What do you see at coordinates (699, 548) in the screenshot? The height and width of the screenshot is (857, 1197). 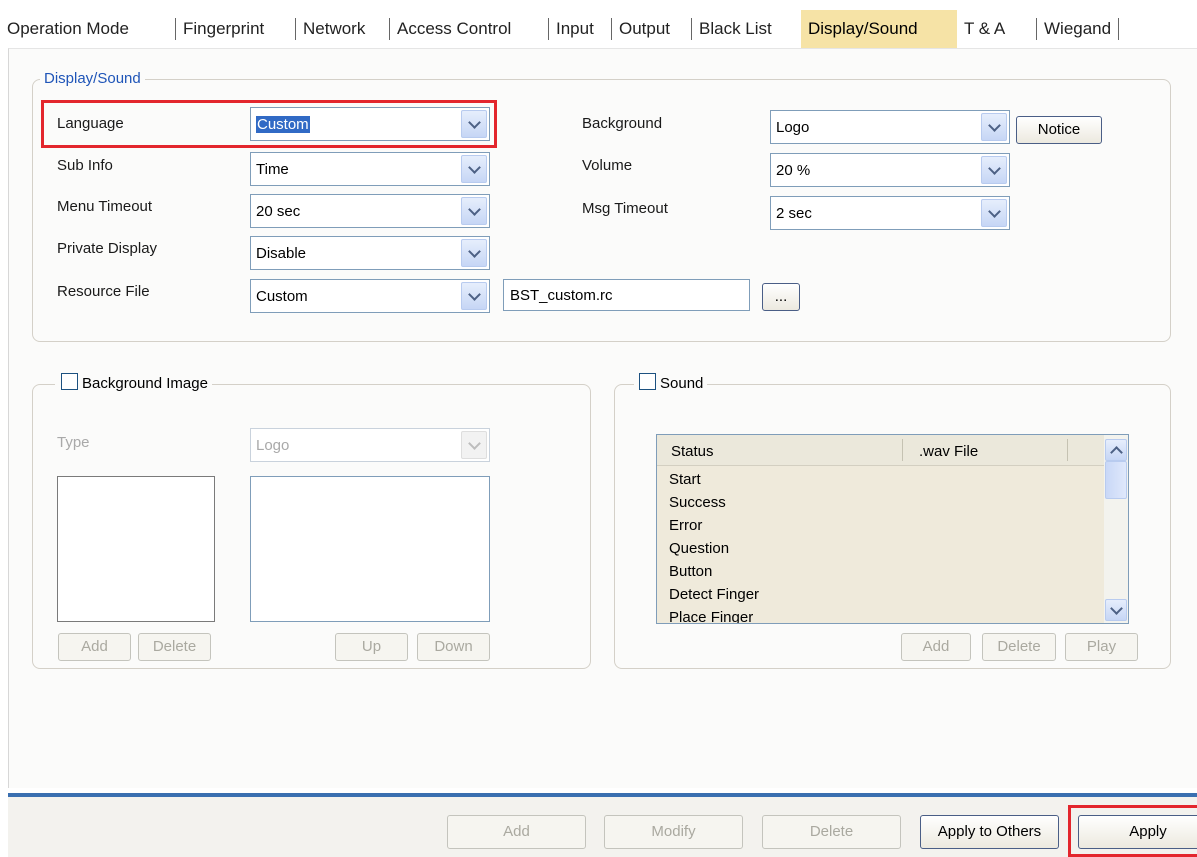 I see `list-item: Question` at bounding box center [699, 548].